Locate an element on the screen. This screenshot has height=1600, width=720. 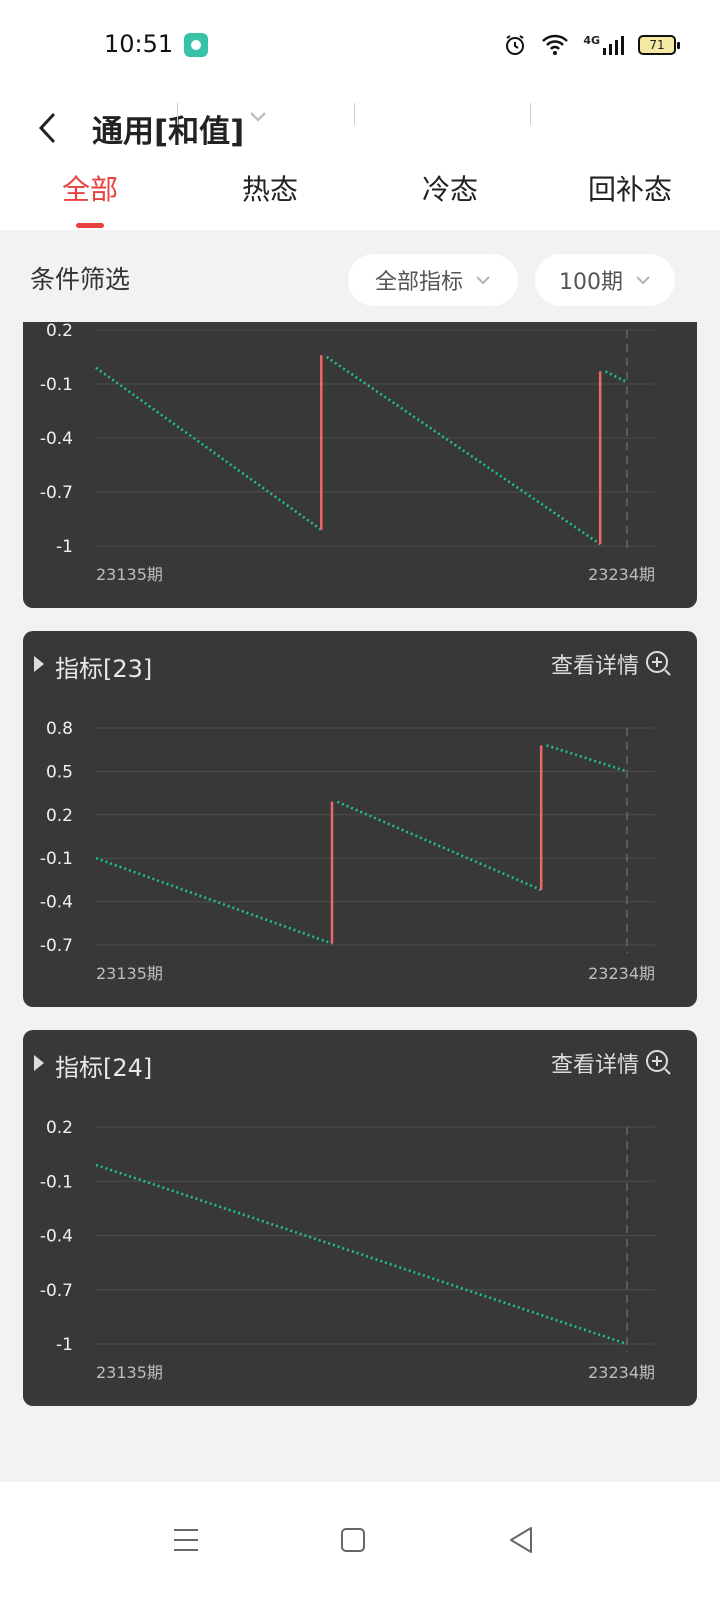
battery-icon: 71 is located at coordinates (659, 45).